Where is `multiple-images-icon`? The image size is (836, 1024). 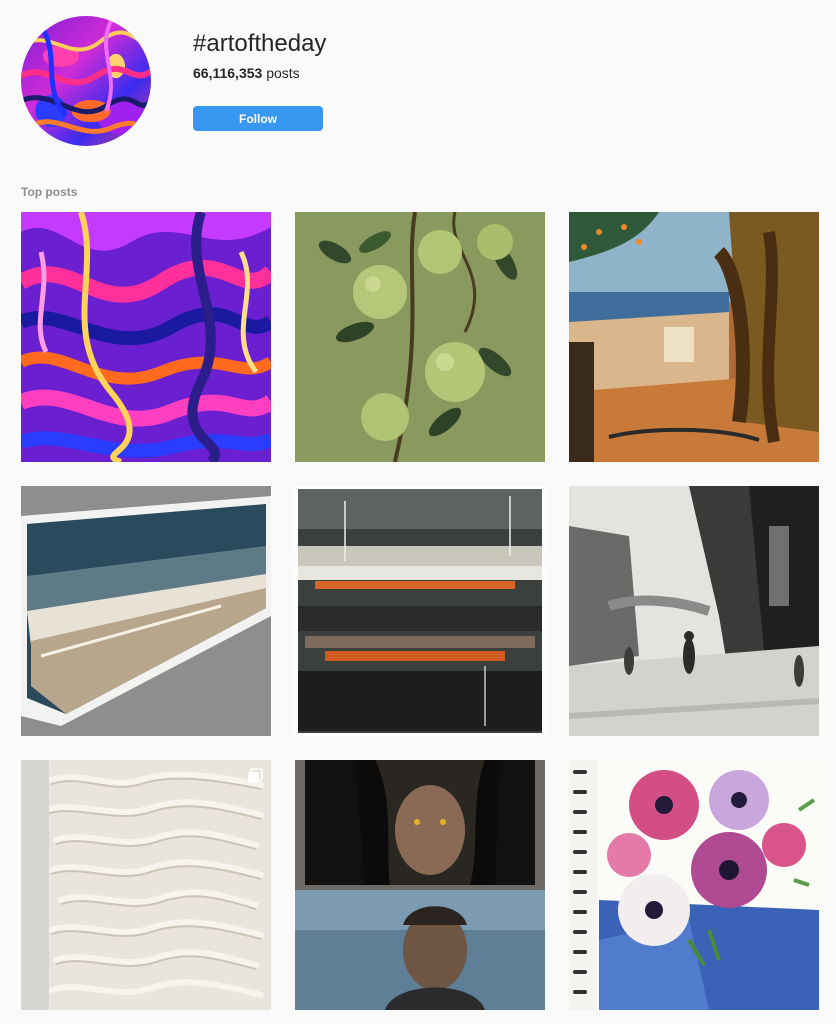 multiple-images-icon is located at coordinates (255, 775).